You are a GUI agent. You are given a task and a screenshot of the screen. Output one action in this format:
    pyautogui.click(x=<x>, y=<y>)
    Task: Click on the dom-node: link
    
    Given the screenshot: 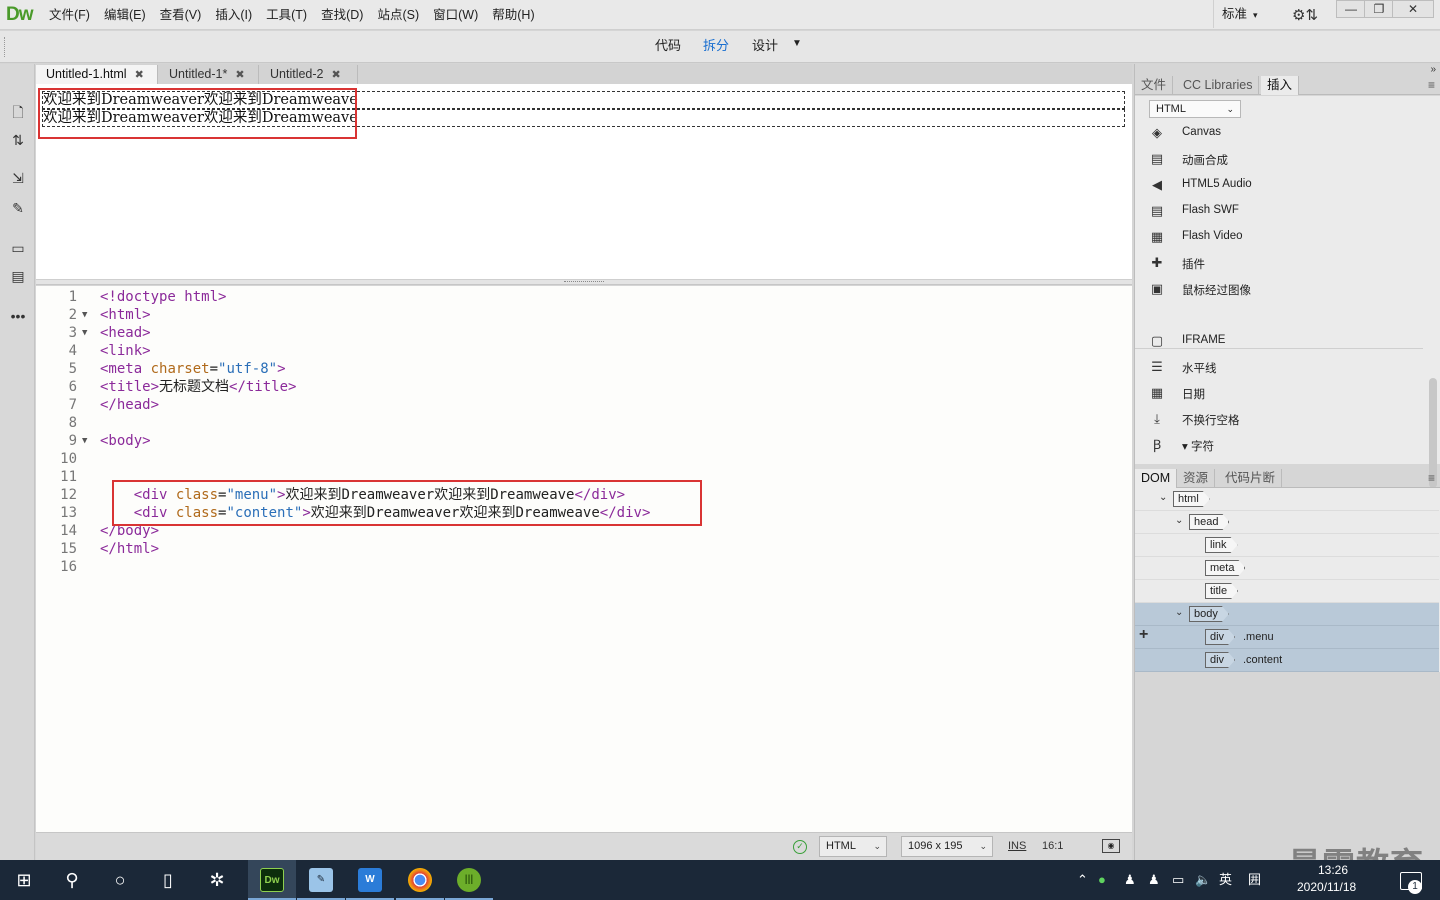 What is the action you would take?
    pyautogui.click(x=1287, y=545)
    